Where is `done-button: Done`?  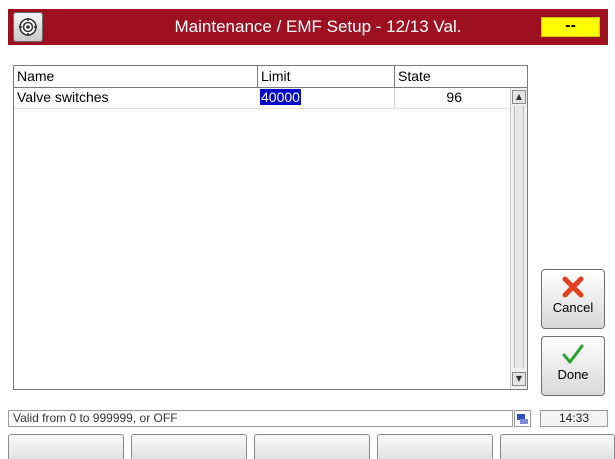 done-button: Done is located at coordinates (573, 366).